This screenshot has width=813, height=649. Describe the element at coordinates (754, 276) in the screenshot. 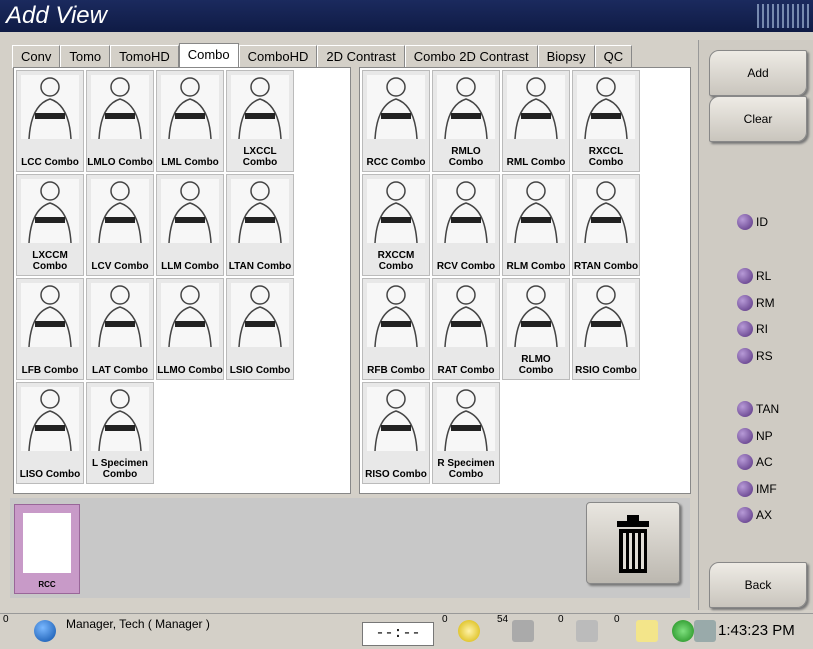

I see `modifier-rl: RL` at that location.